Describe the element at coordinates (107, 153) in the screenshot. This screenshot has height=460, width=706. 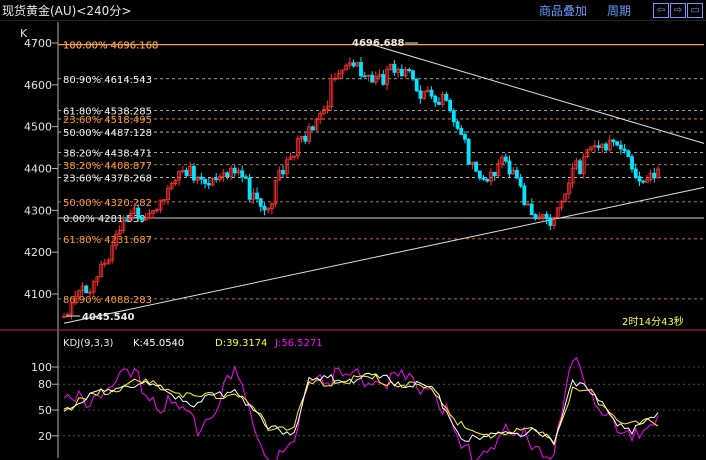
I see `fib-label-white: 38.20% 4438.471` at that location.